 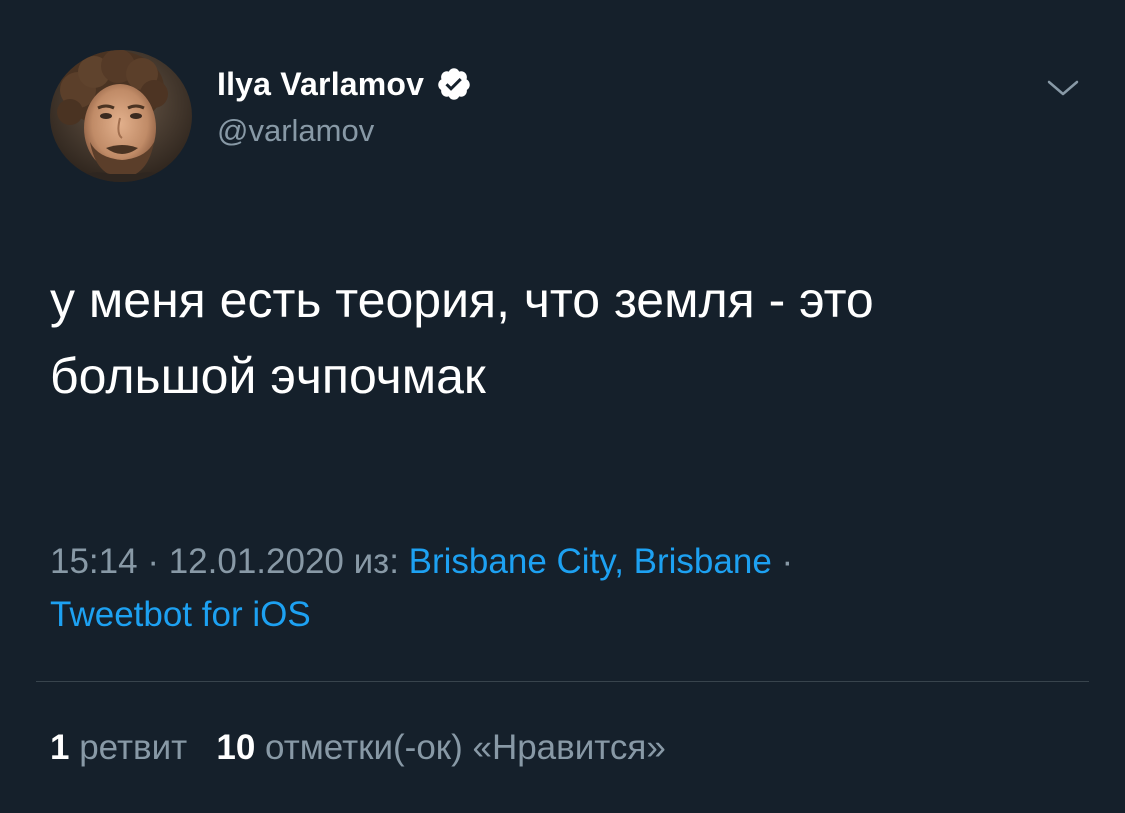 I want to click on tweet-time: 15:14, so click(x=94, y=561).